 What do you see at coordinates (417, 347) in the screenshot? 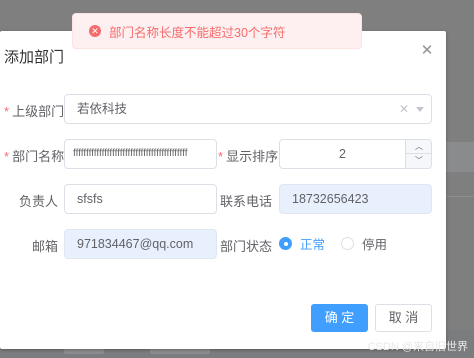
I see `watermark: CSDN @来自旧世界` at bounding box center [417, 347].